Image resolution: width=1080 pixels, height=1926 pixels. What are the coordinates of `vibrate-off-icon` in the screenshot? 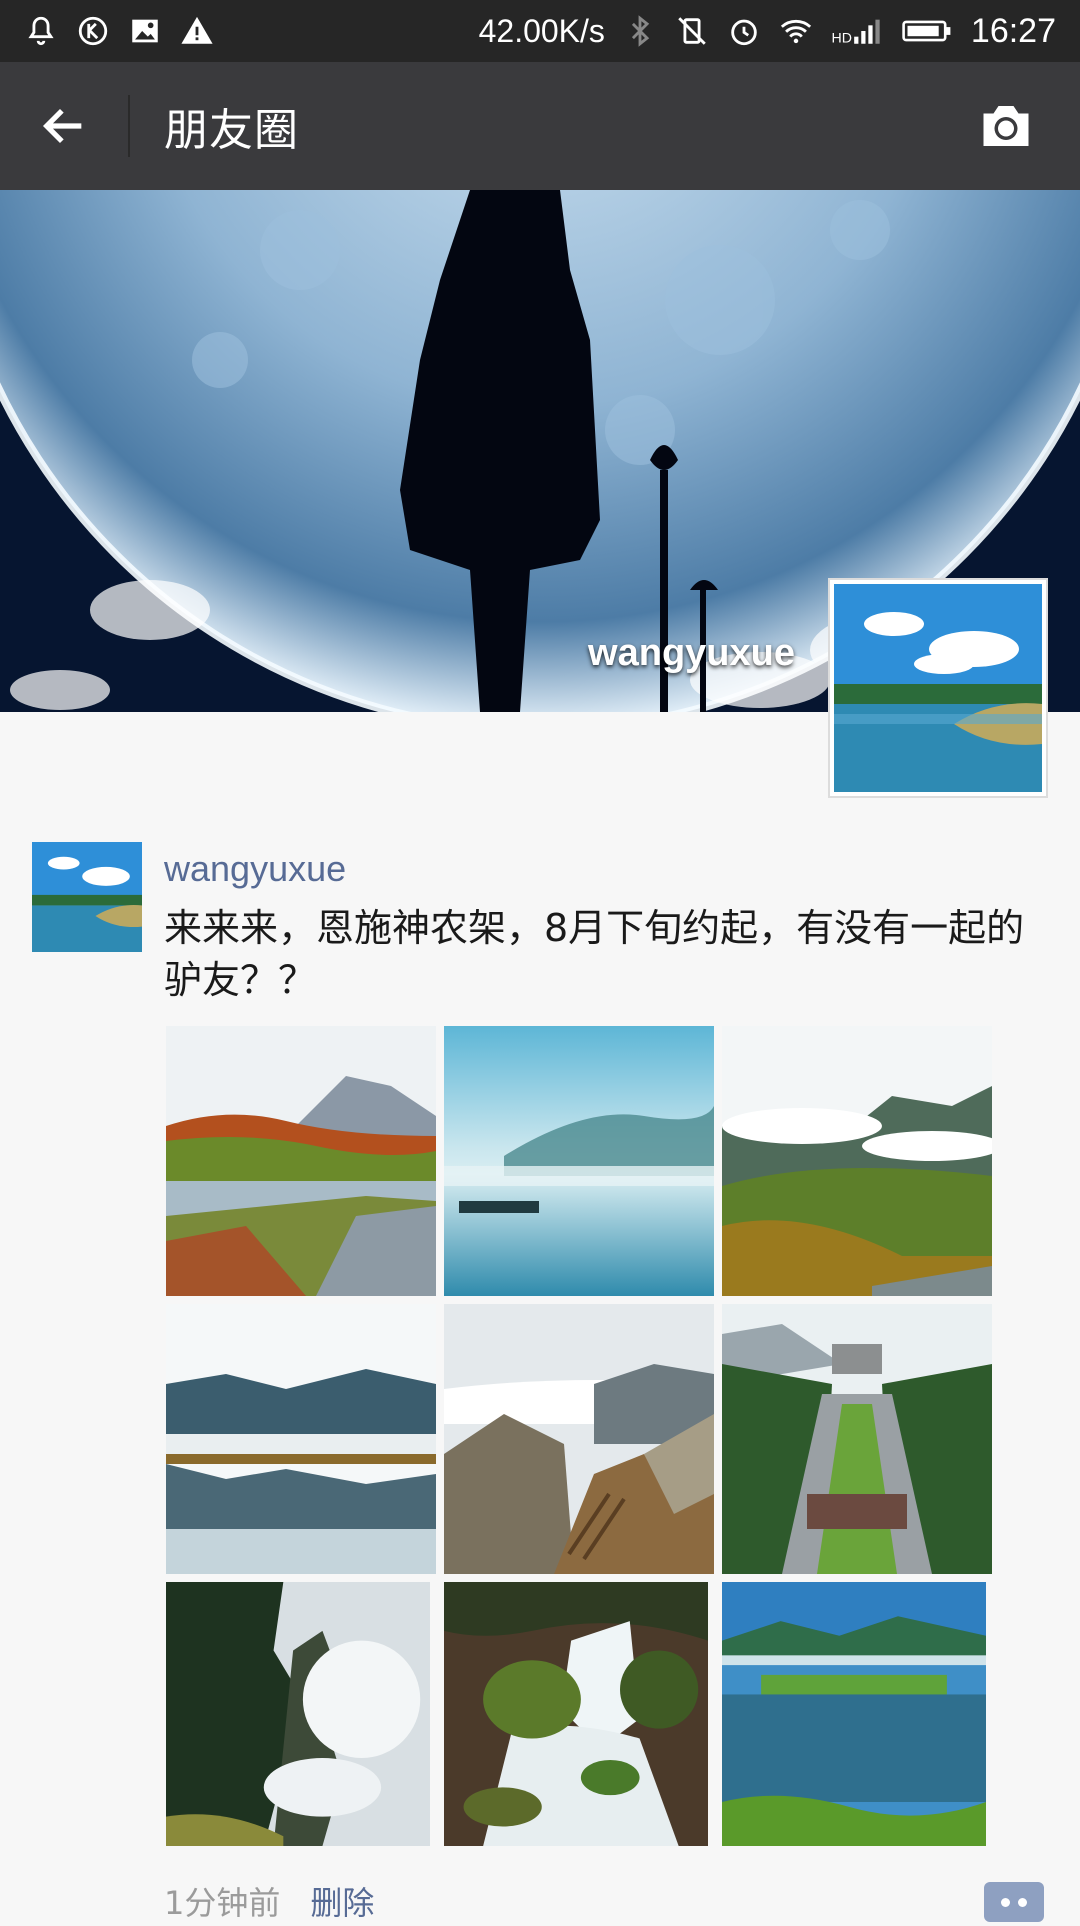 It's located at (692, 31).